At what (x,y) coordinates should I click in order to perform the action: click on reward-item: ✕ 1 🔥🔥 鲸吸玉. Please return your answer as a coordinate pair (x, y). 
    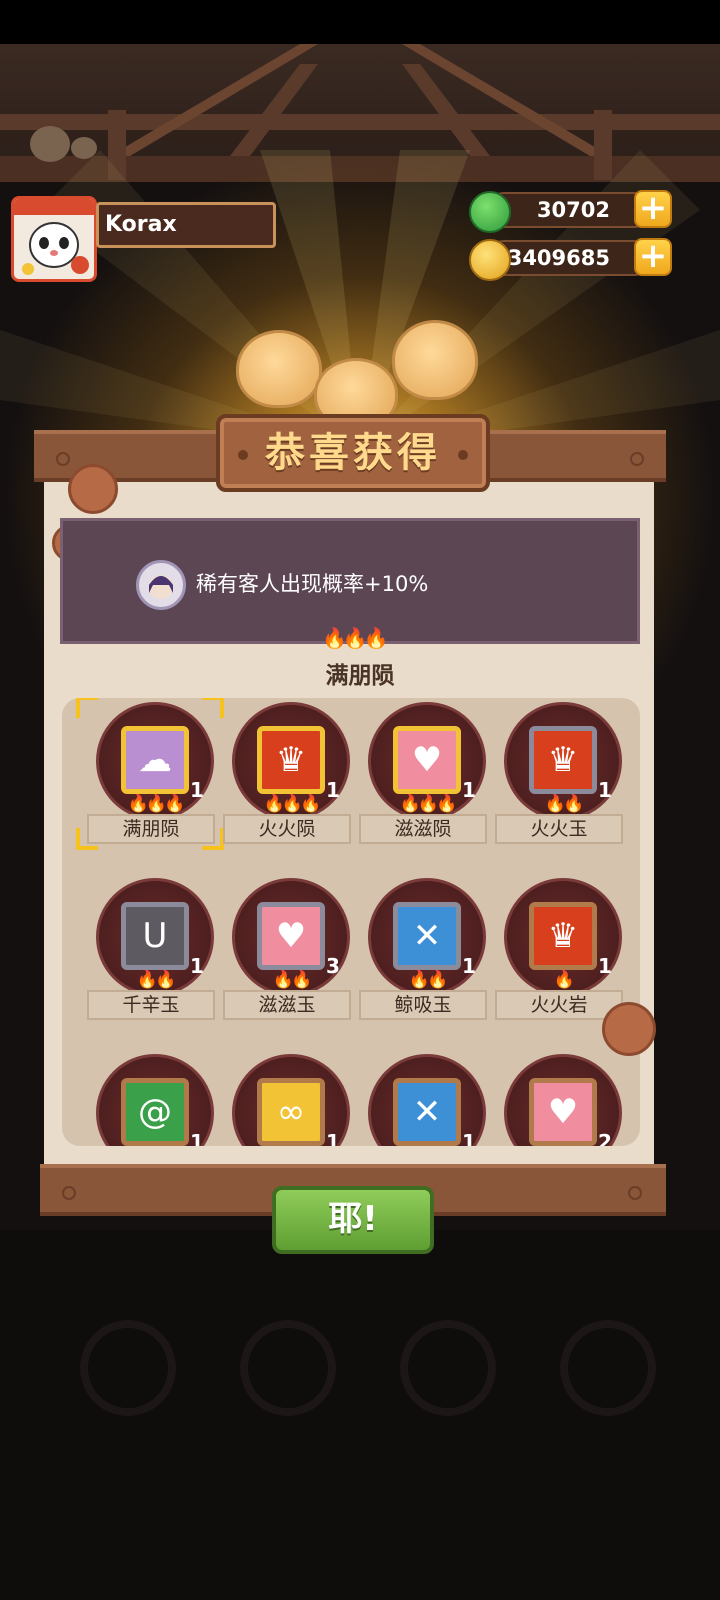
    Looking at the image, I should click on (428, 964).